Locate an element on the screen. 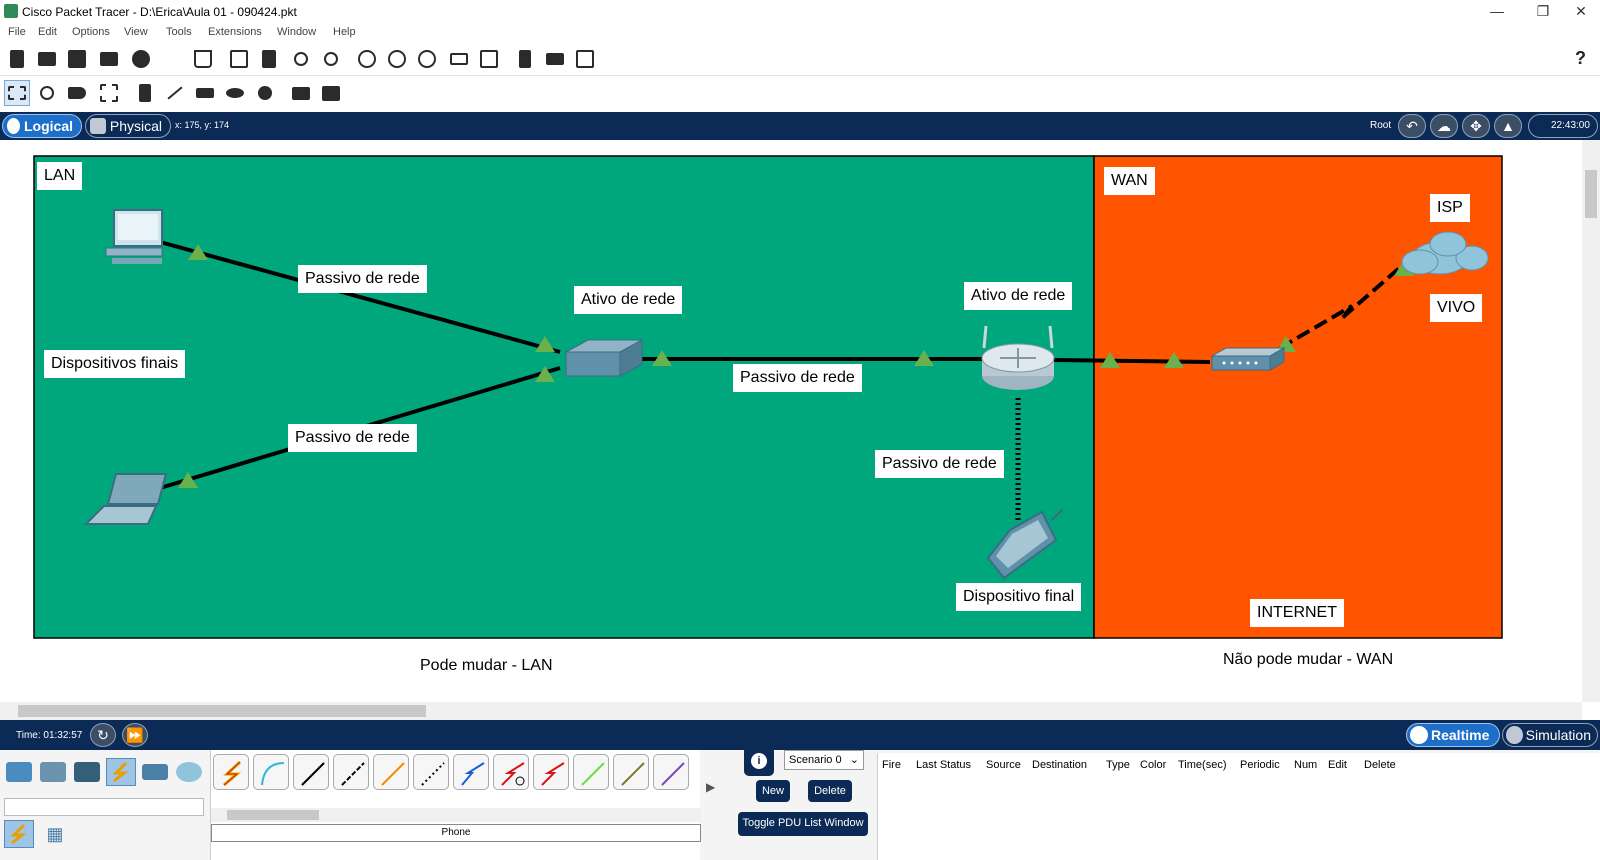  zoom-reset-icon is located at coordinates (397, 59).